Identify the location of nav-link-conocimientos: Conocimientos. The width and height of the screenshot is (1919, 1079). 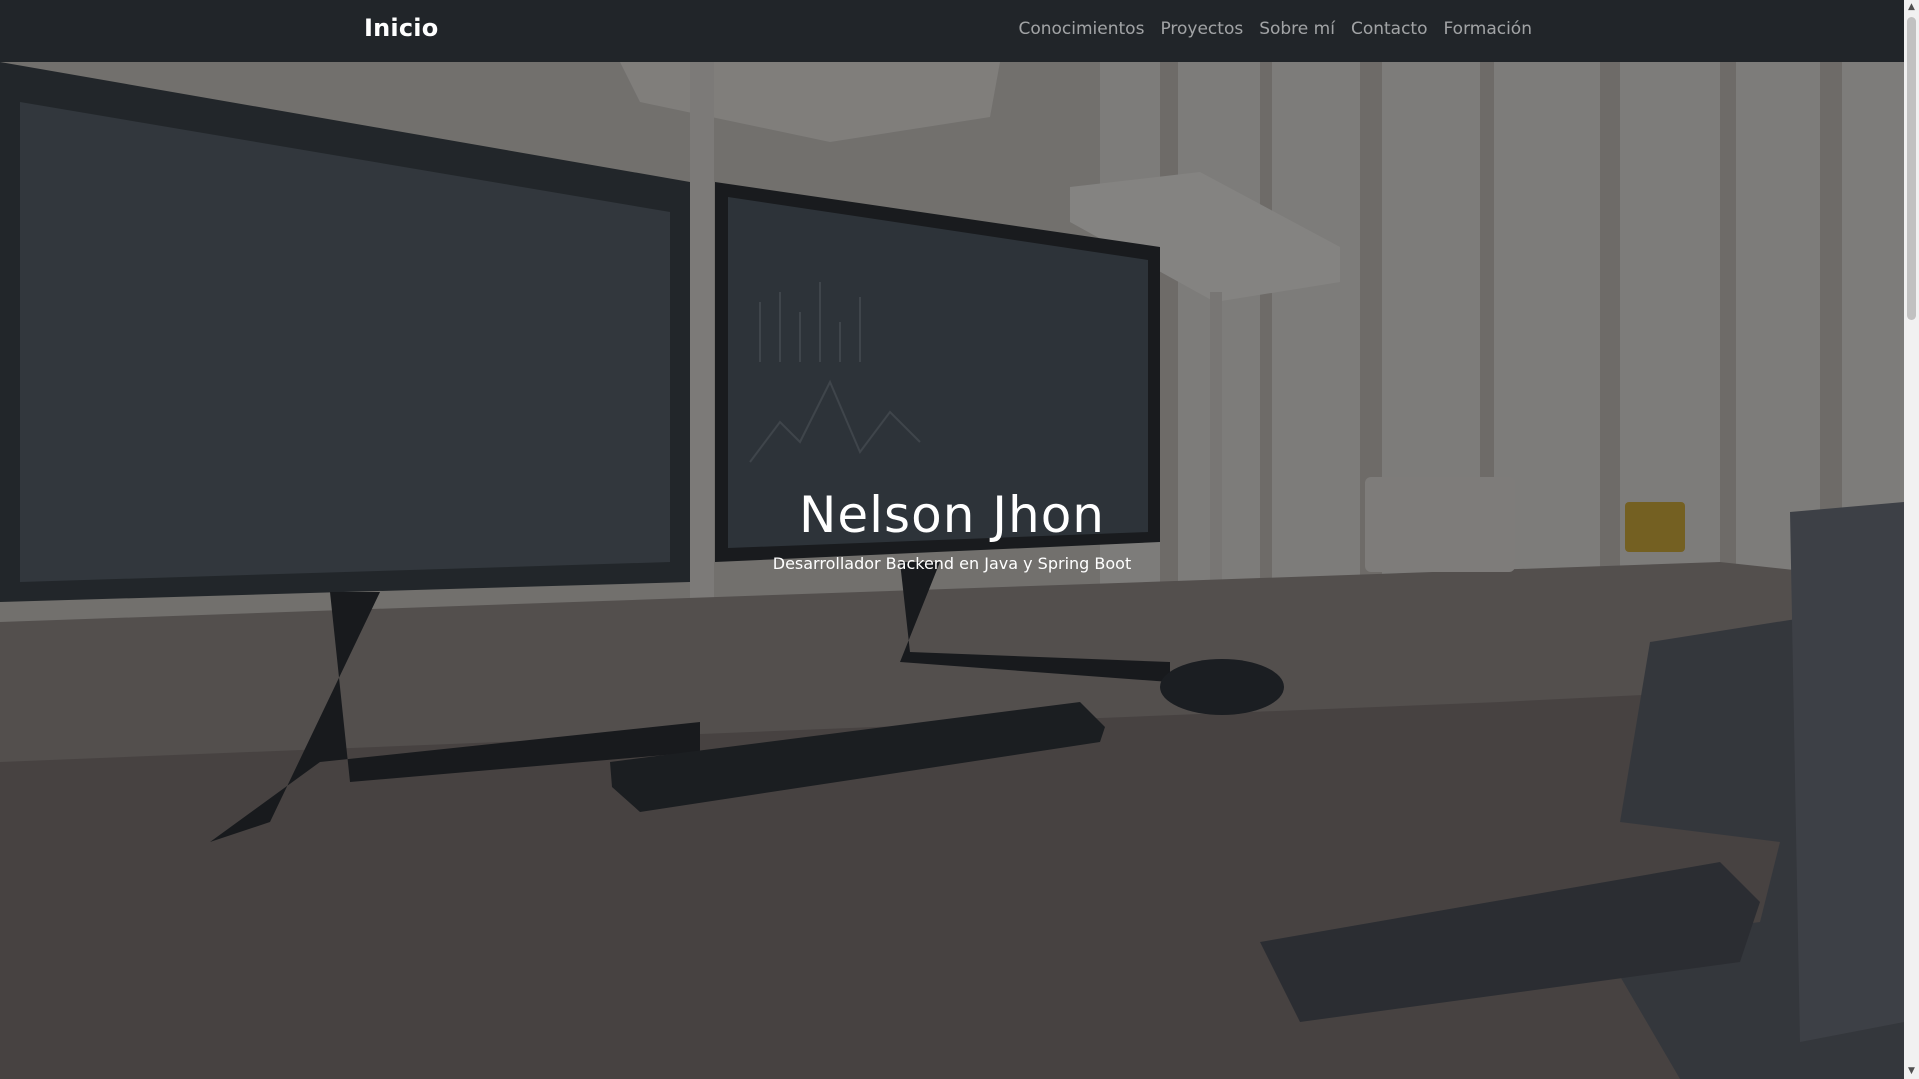
(1081, 29).